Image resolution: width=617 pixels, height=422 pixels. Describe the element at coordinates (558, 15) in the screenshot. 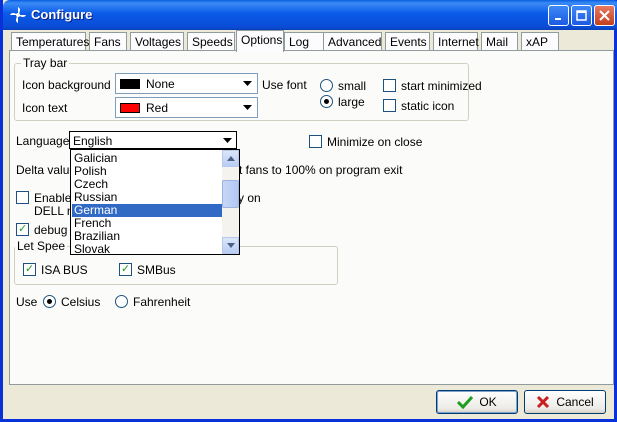

I see `minimize-button` at that location.